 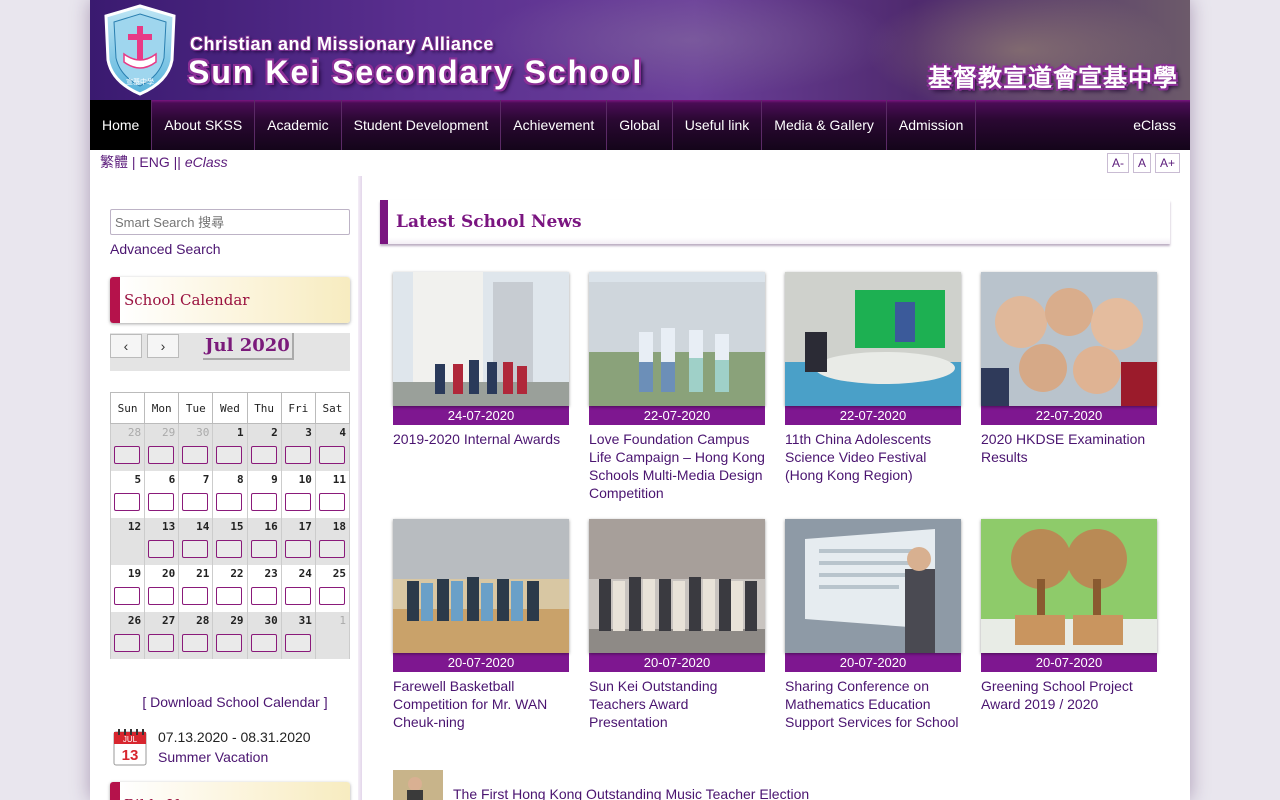 I want to click on calendar-day-cell: 13, so click(x=162, y=541).